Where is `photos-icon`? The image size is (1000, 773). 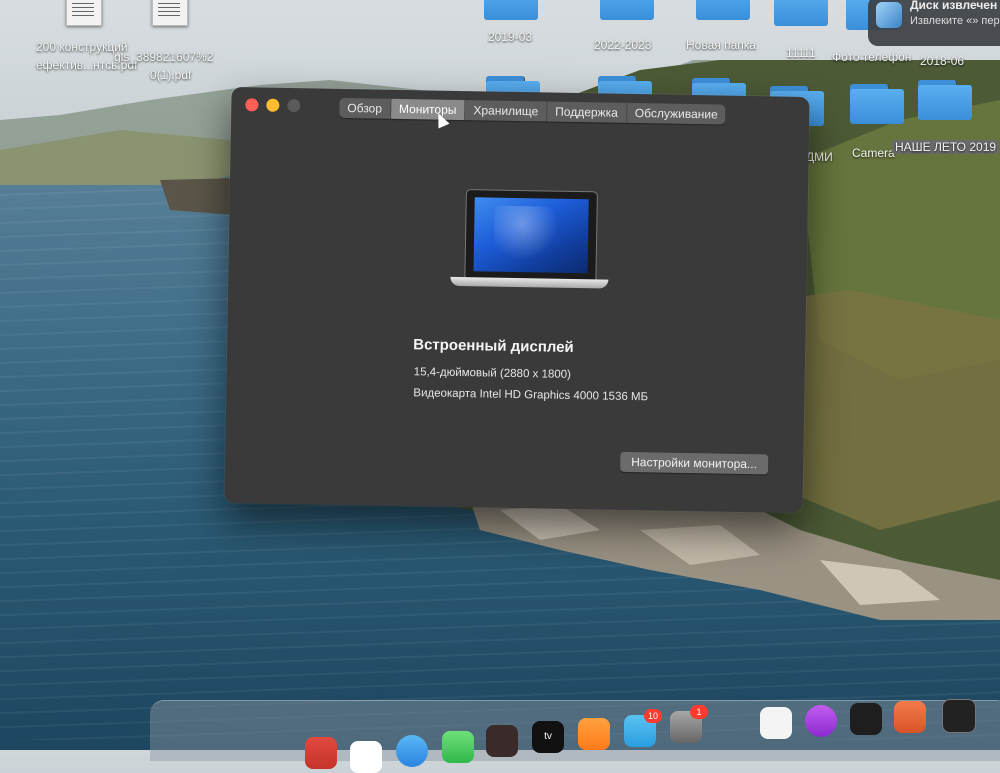 photos-icon is located at coordinates (366, 757).